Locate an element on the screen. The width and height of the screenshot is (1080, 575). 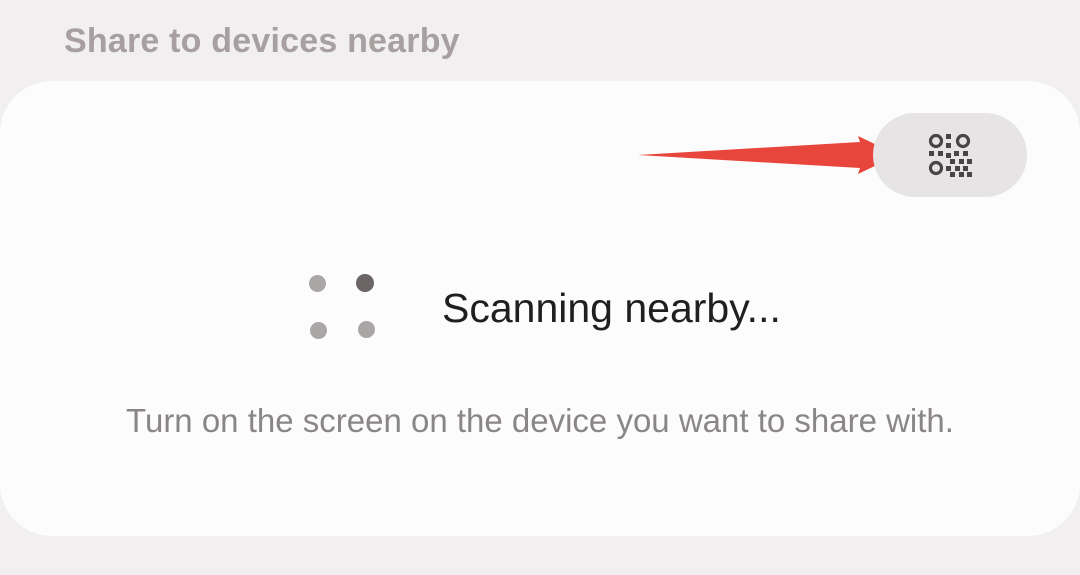
qr-code-icon is located at coordinates (950, 155).